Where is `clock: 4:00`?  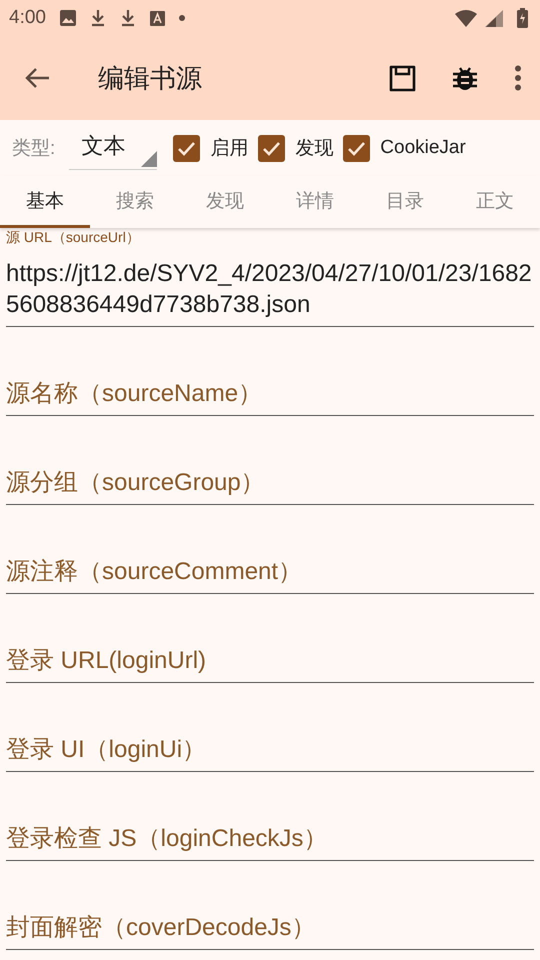
clock: 4:00 is located at coordinates (27, 18).